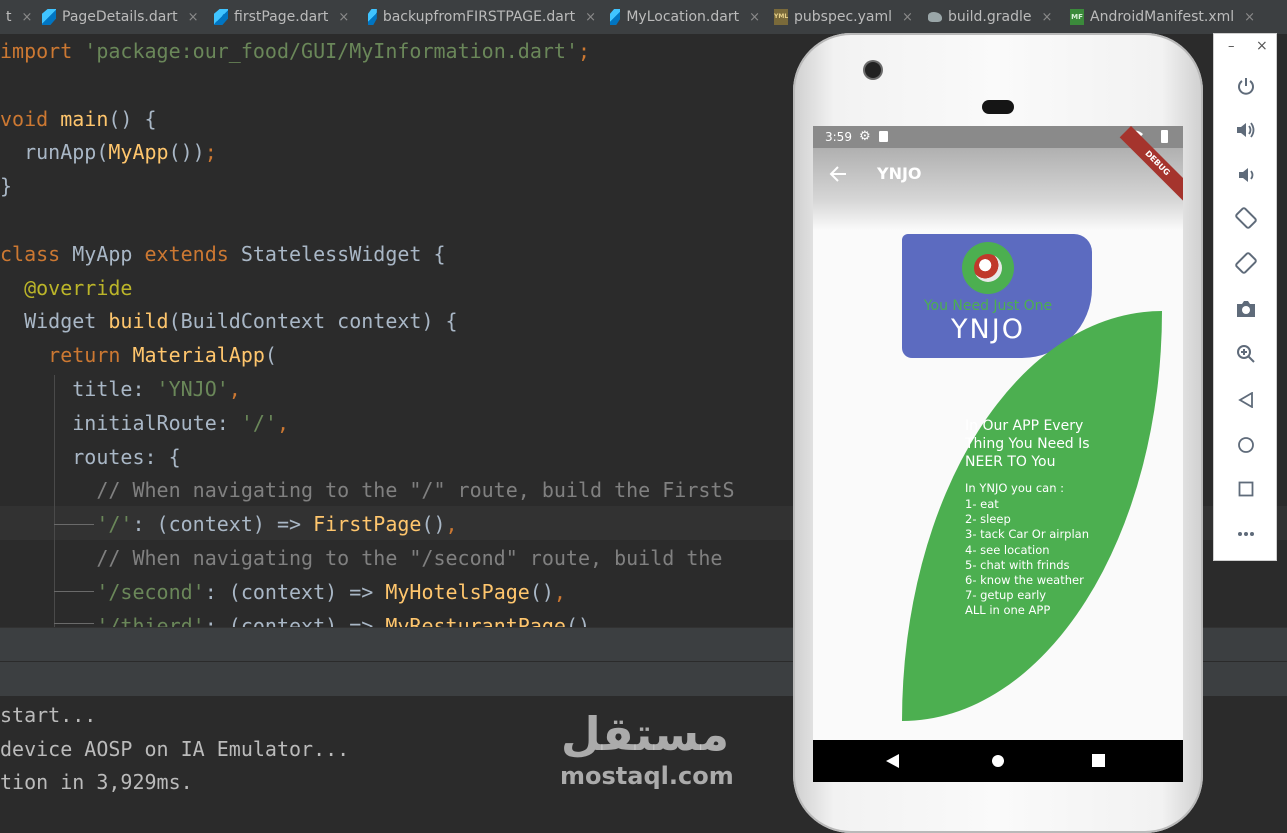  Describe the element at coordinates (192, 253) in the screenshot. I see `code-token: extends` at that location.